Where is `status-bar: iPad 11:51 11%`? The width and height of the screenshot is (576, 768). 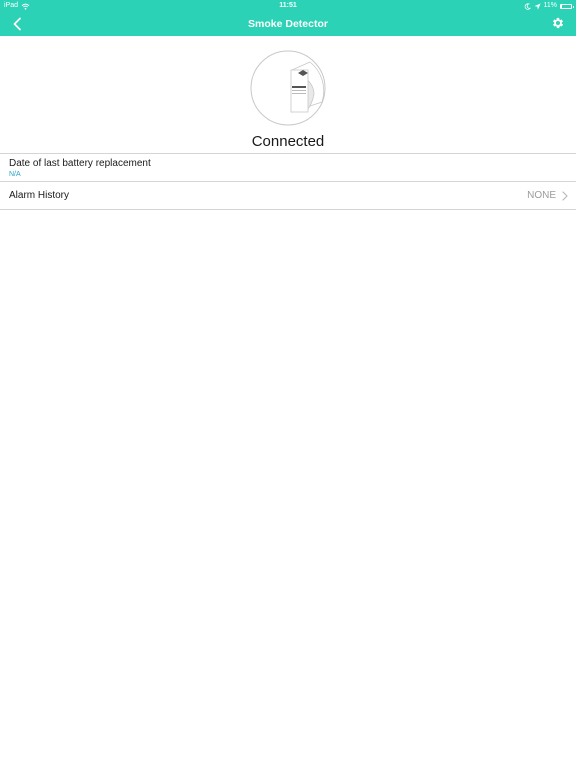 status-bar: iPad 11:51 11% is located at coordinates (288, 6).